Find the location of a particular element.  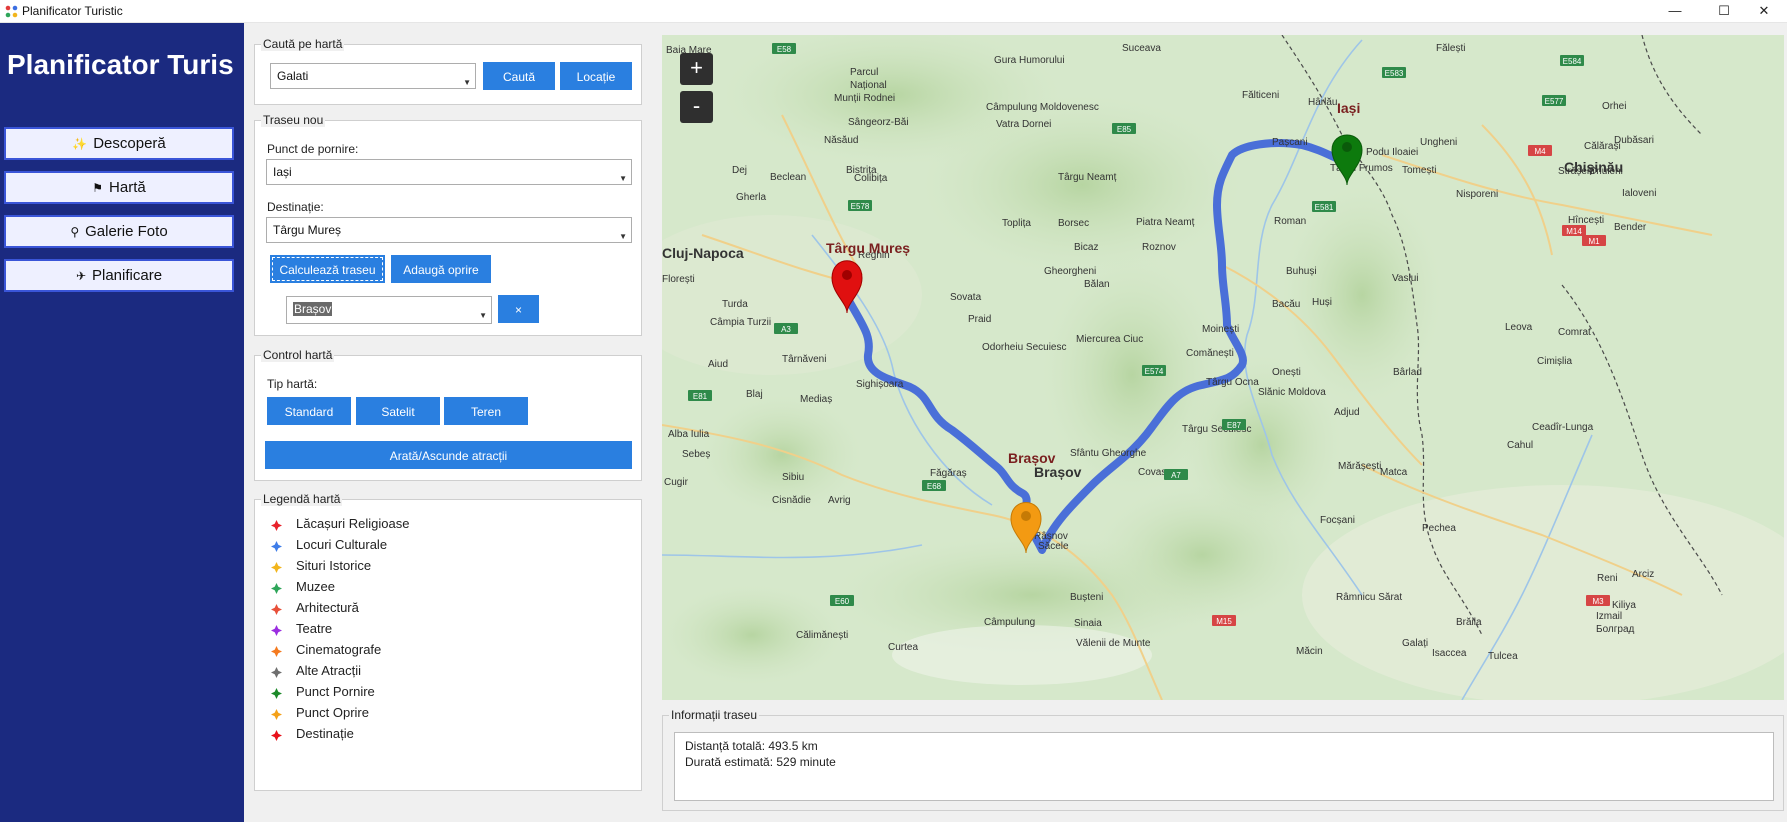

satellite-map-button: Satelit is located at coordinates (398, 411).